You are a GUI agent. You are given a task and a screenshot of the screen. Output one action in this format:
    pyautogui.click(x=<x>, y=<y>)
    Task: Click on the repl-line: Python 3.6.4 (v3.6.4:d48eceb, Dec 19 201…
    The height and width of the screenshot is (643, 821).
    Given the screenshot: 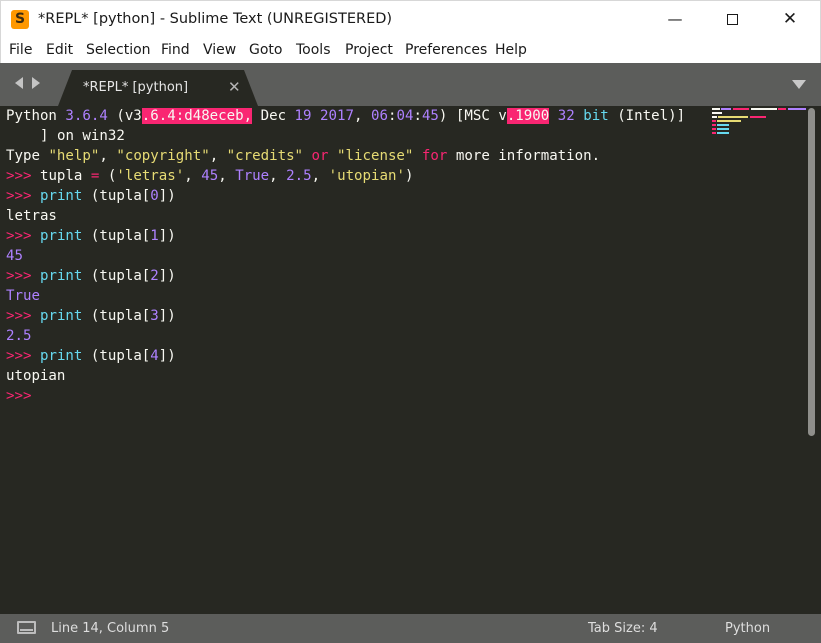 What is the action you would take?
    pyautogui.click(x=346, y=116)
    